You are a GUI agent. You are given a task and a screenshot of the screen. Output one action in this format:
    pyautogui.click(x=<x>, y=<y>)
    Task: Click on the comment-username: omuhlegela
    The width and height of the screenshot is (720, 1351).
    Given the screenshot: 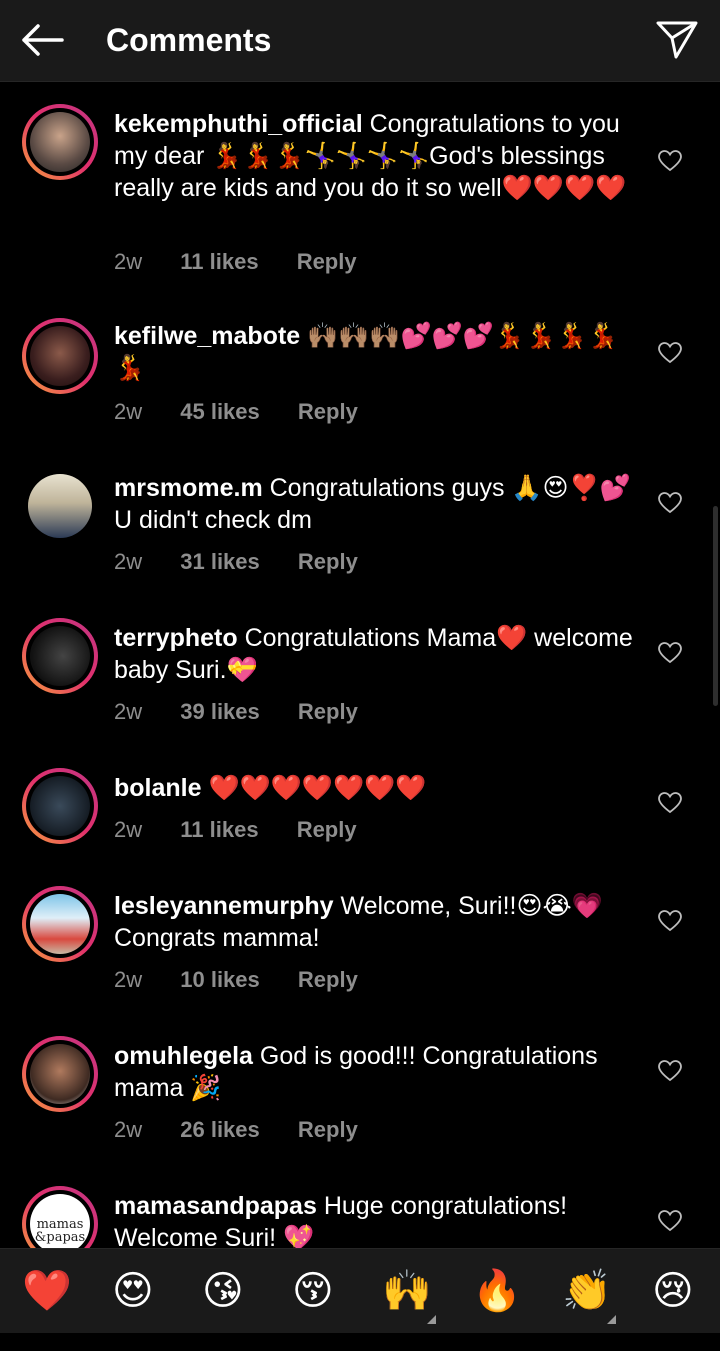 What is the action you would take?
    pyautogui.click(x=183, y=1056)
    